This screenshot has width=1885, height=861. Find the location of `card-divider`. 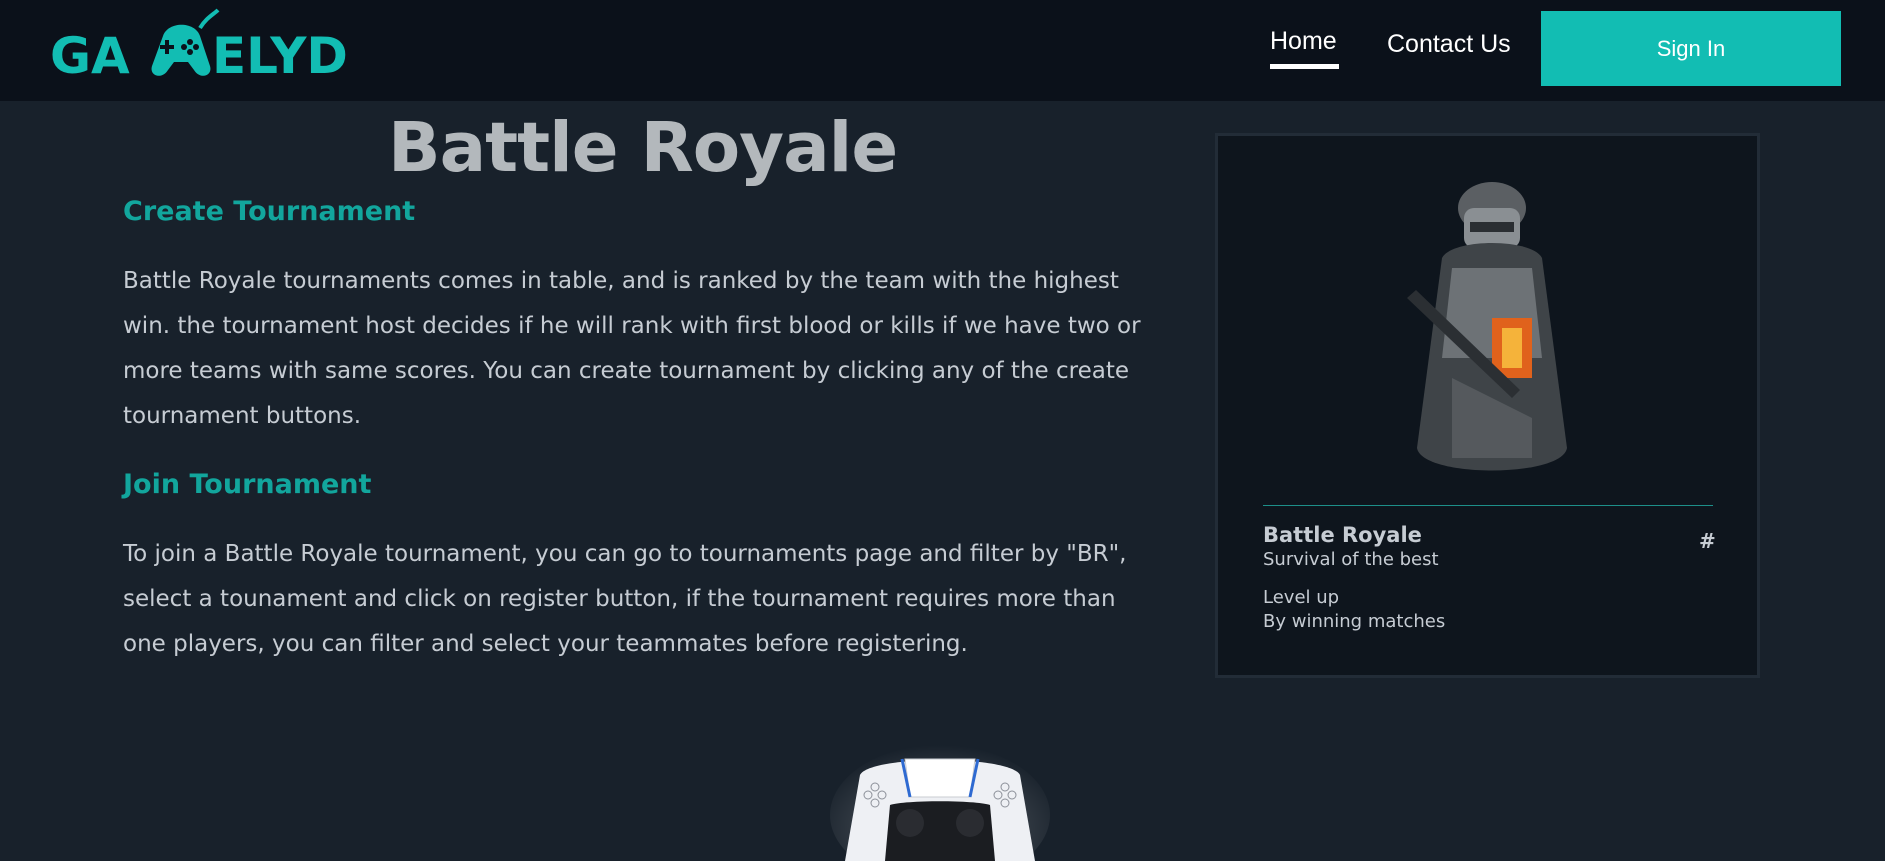

card-divider is located at coordinates (1488, 505).